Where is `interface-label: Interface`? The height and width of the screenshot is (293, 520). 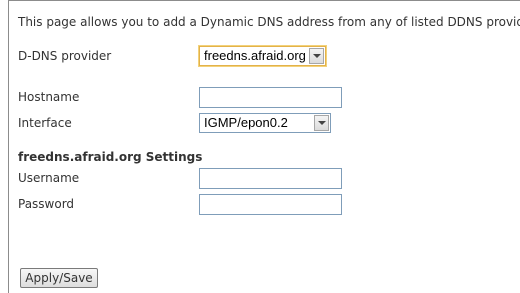
interface-label: Interface is located at coordinates (45, 123).